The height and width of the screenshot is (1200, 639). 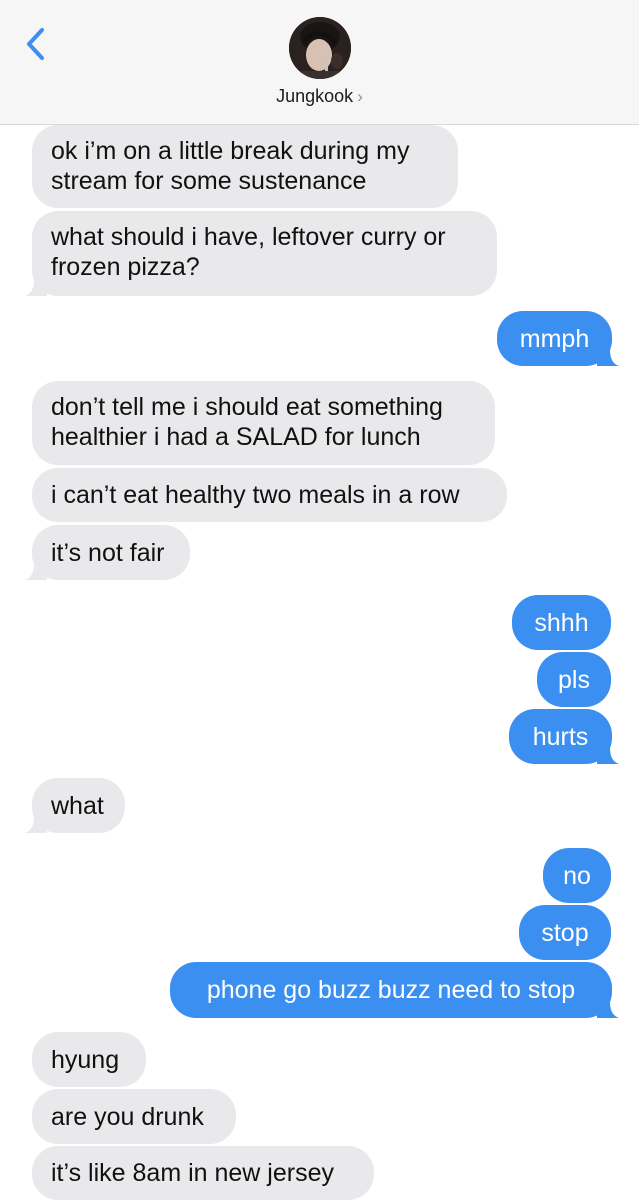 I want to click on outgoing-message-bubble: shhh, so click(x=561, y=622).